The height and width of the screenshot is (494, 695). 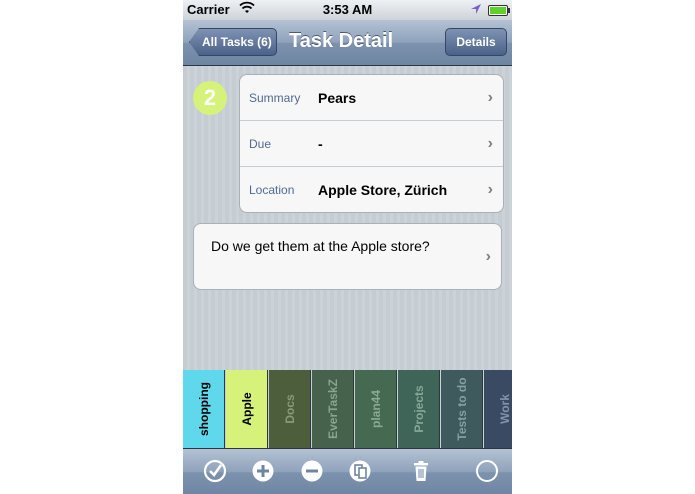 I want to click on category-tab-evertaskz: EverTaskZ, so click(x=333, y=409).